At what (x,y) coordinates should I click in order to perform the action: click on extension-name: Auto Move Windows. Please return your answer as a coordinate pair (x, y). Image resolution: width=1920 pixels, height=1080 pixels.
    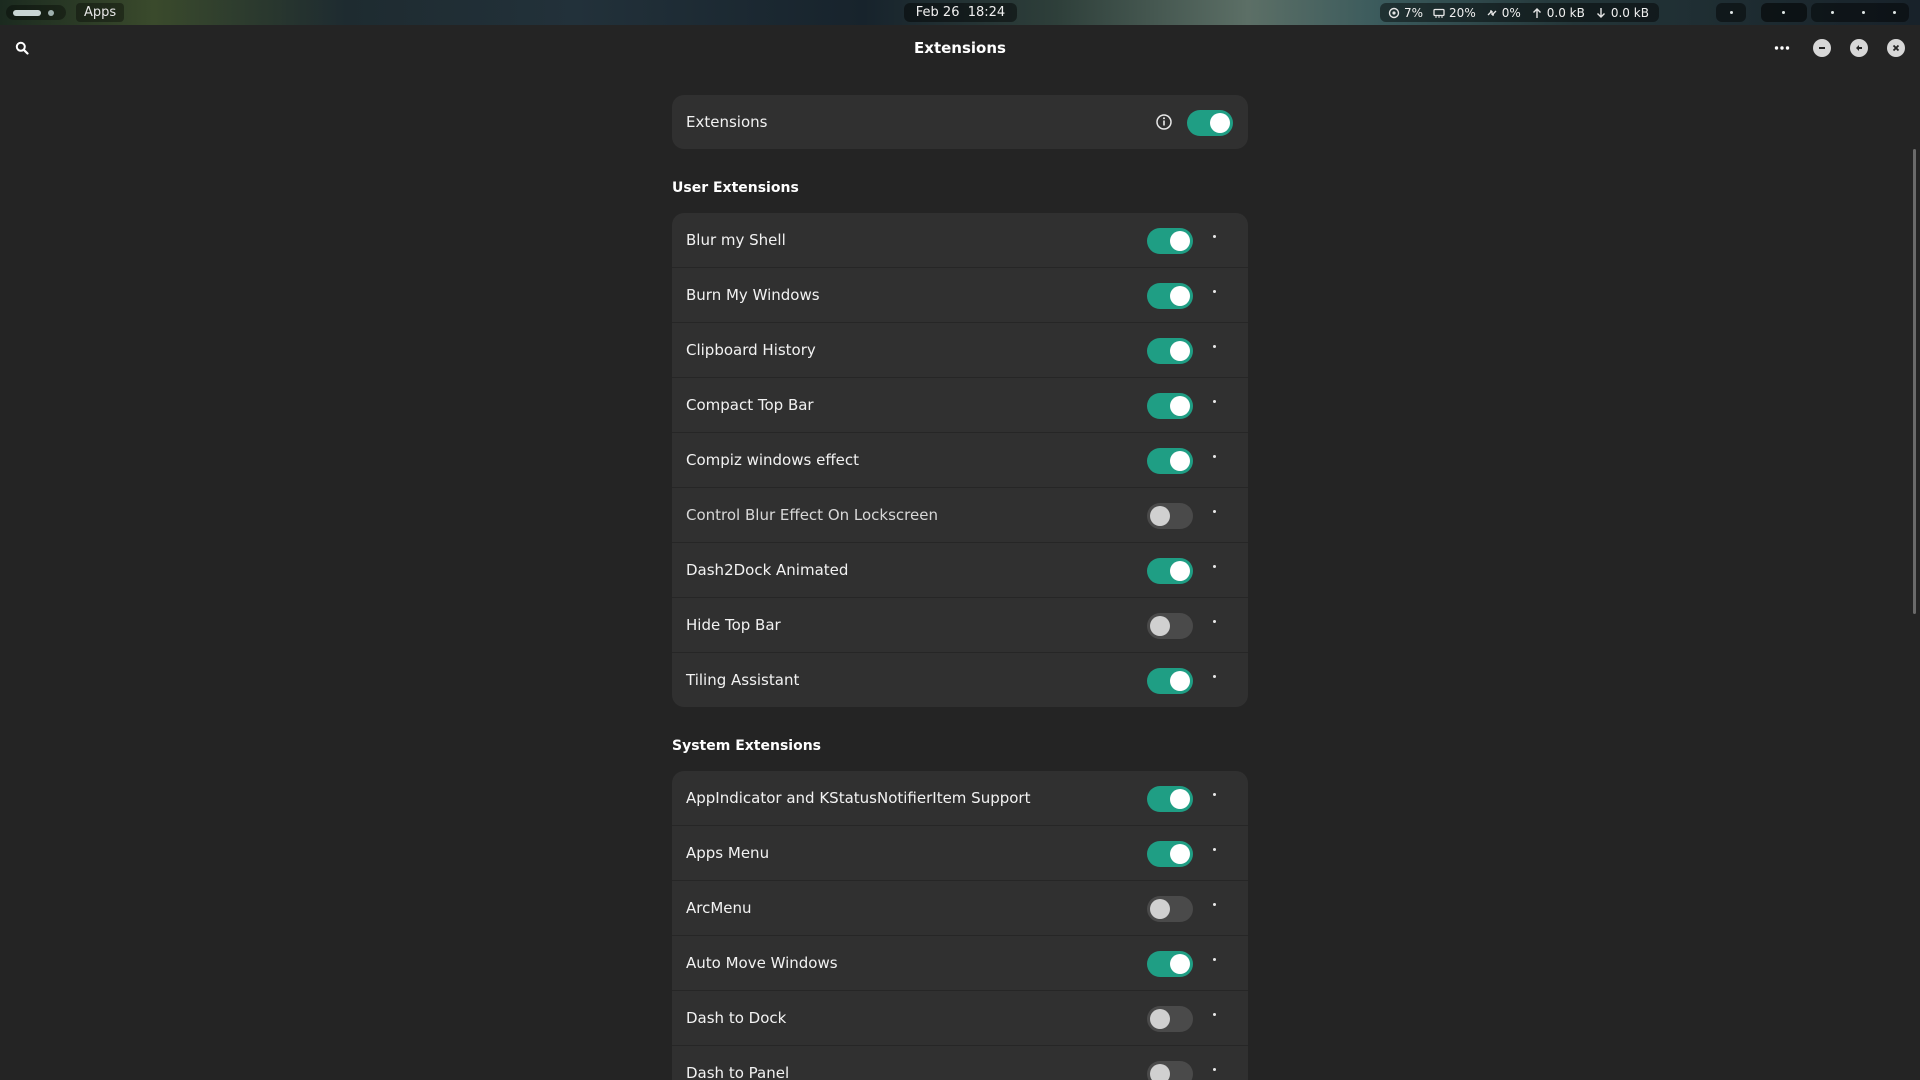
    Looking at the image, I should click on (762, 963).